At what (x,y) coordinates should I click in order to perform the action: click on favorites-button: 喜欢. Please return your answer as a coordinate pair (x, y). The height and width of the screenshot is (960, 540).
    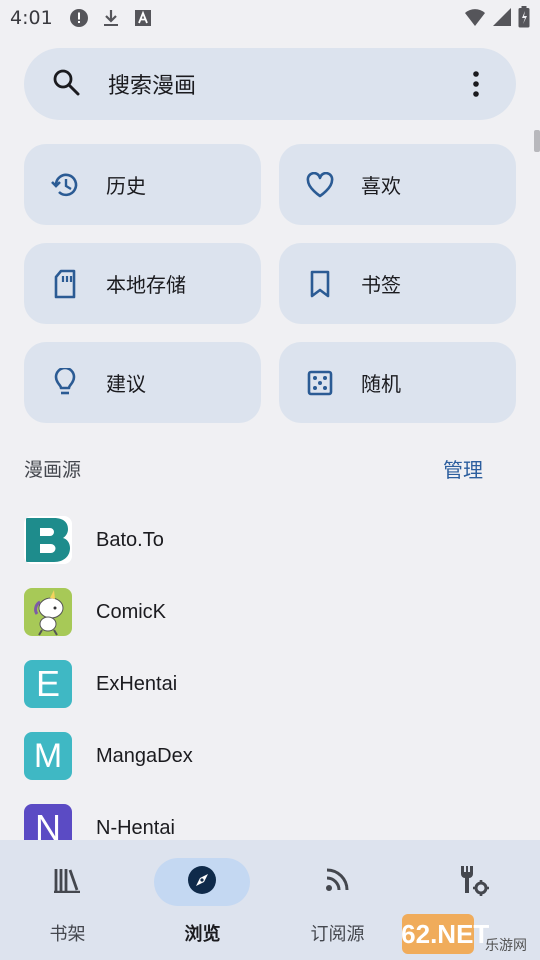
    Looking at the image, I should click on (397, 184).